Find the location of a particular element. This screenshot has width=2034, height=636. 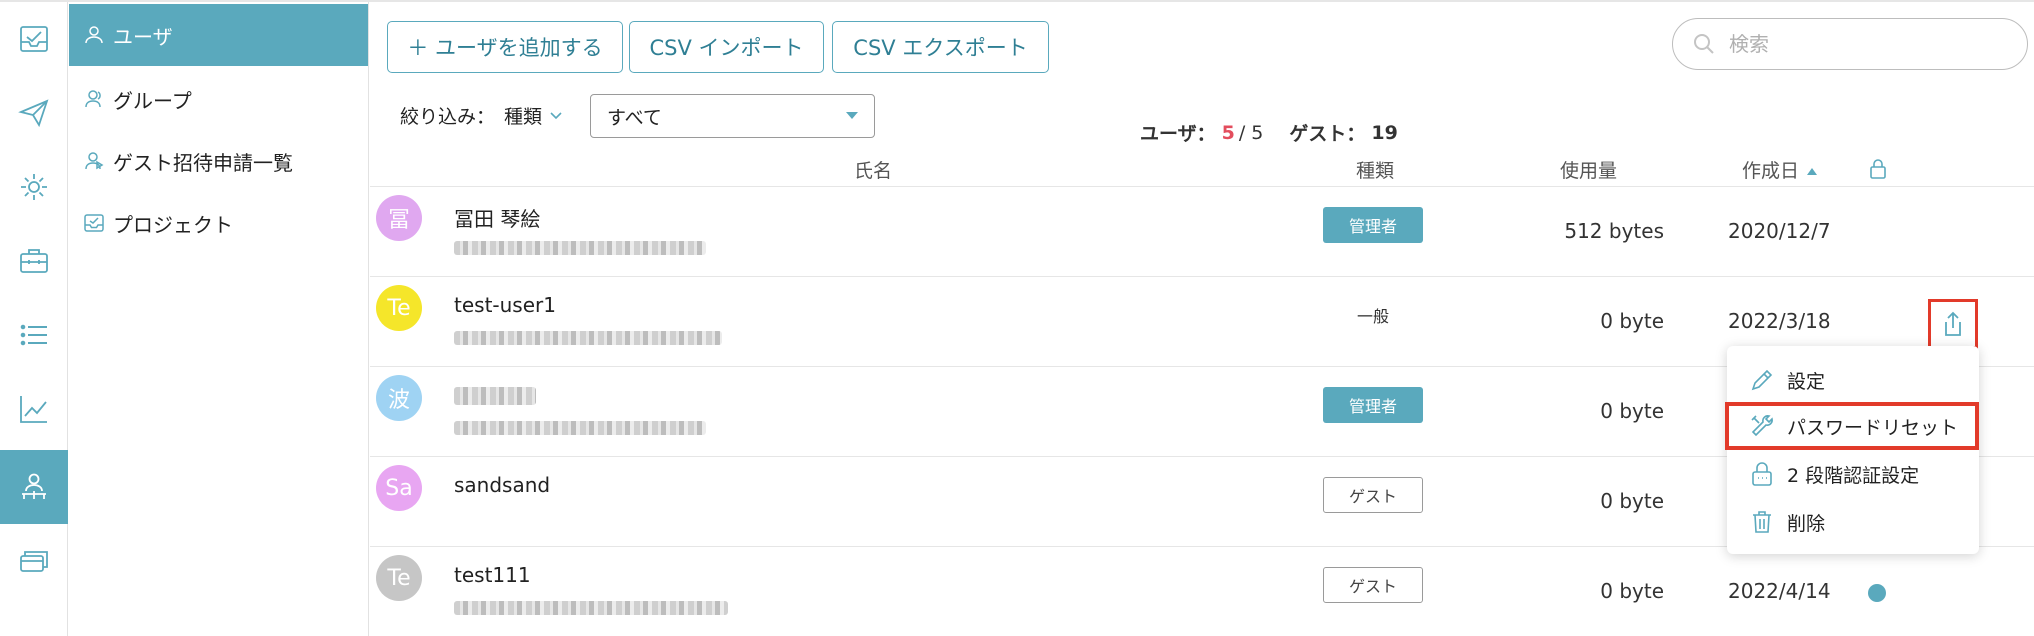

paper-plane-icon is located at coordinates (33, 113).